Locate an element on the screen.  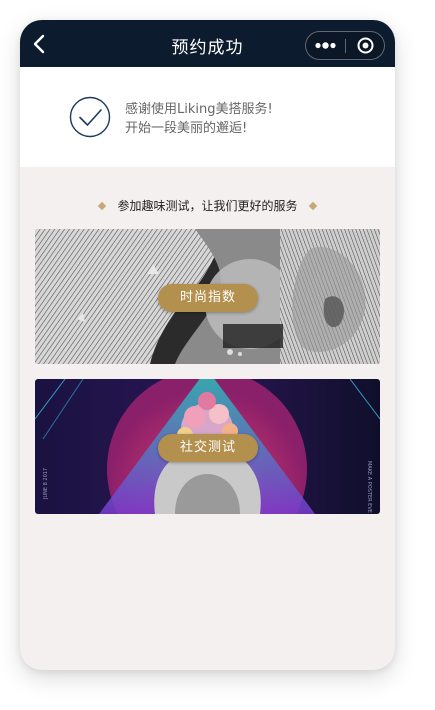
section-title-text: 参加趣味测试，让我们更好的服务 is located at coordinates (207, 206).